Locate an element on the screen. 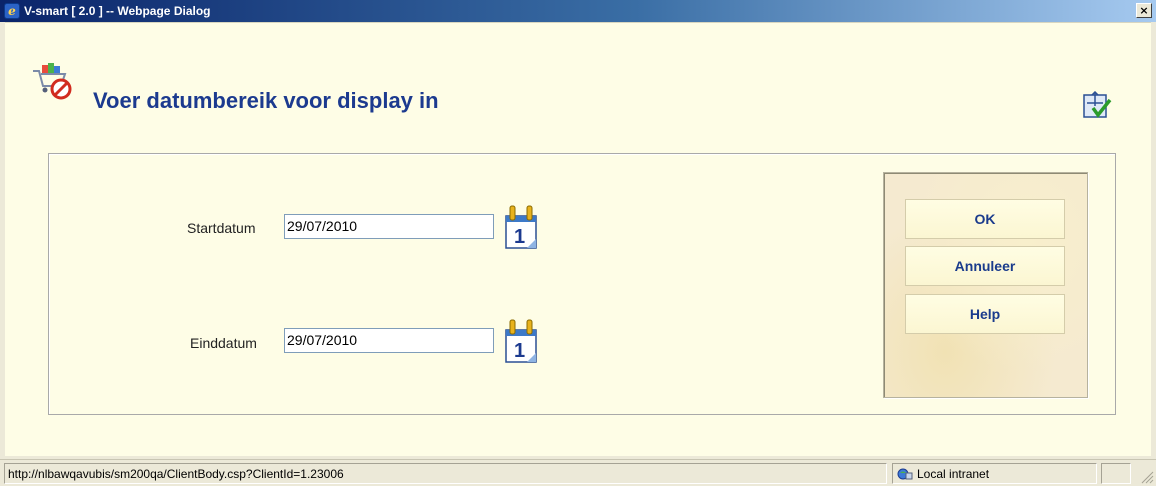  shopping-cart-cancel-icon is located at coordinates (55, 83).